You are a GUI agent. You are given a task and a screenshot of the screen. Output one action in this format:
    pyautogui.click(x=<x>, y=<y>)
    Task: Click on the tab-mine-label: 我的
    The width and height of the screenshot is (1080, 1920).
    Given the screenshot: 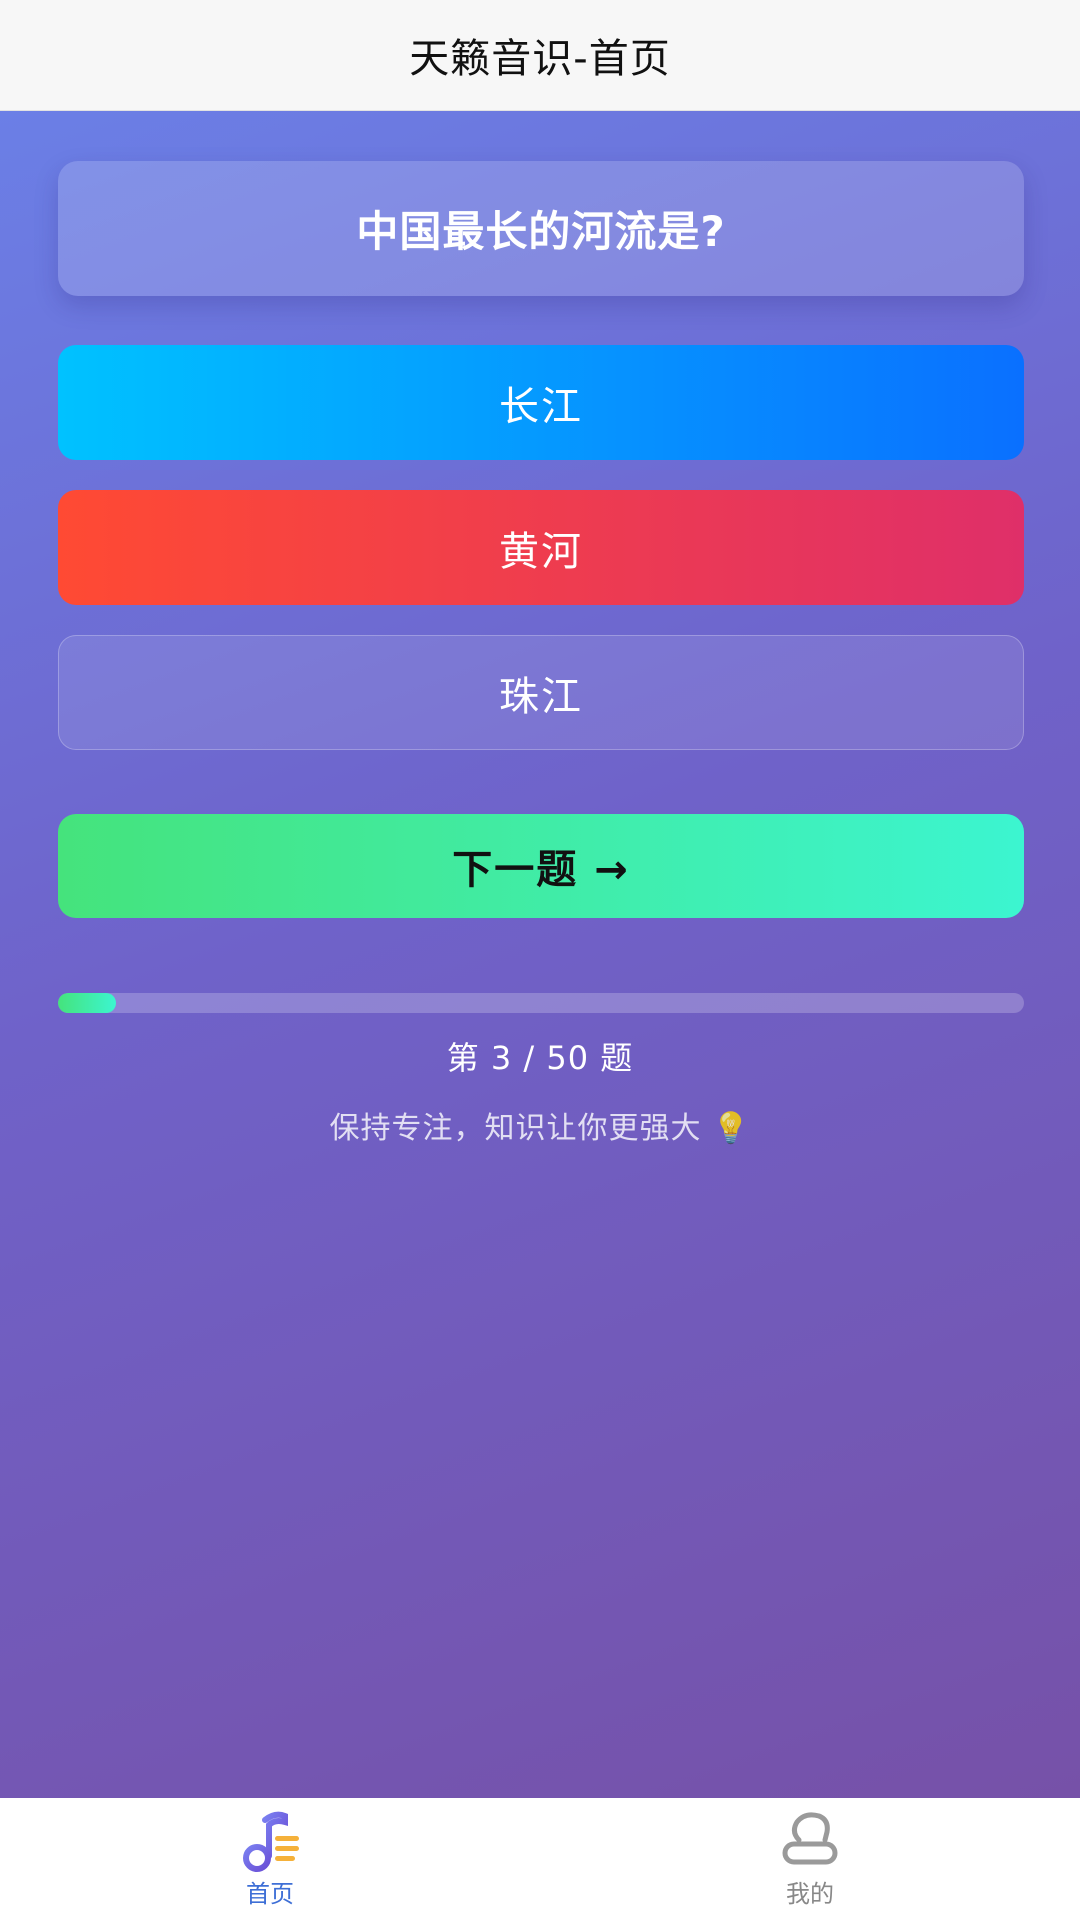 What is the action you would take?
    pyautogui.click(x=810, y=1893)
    